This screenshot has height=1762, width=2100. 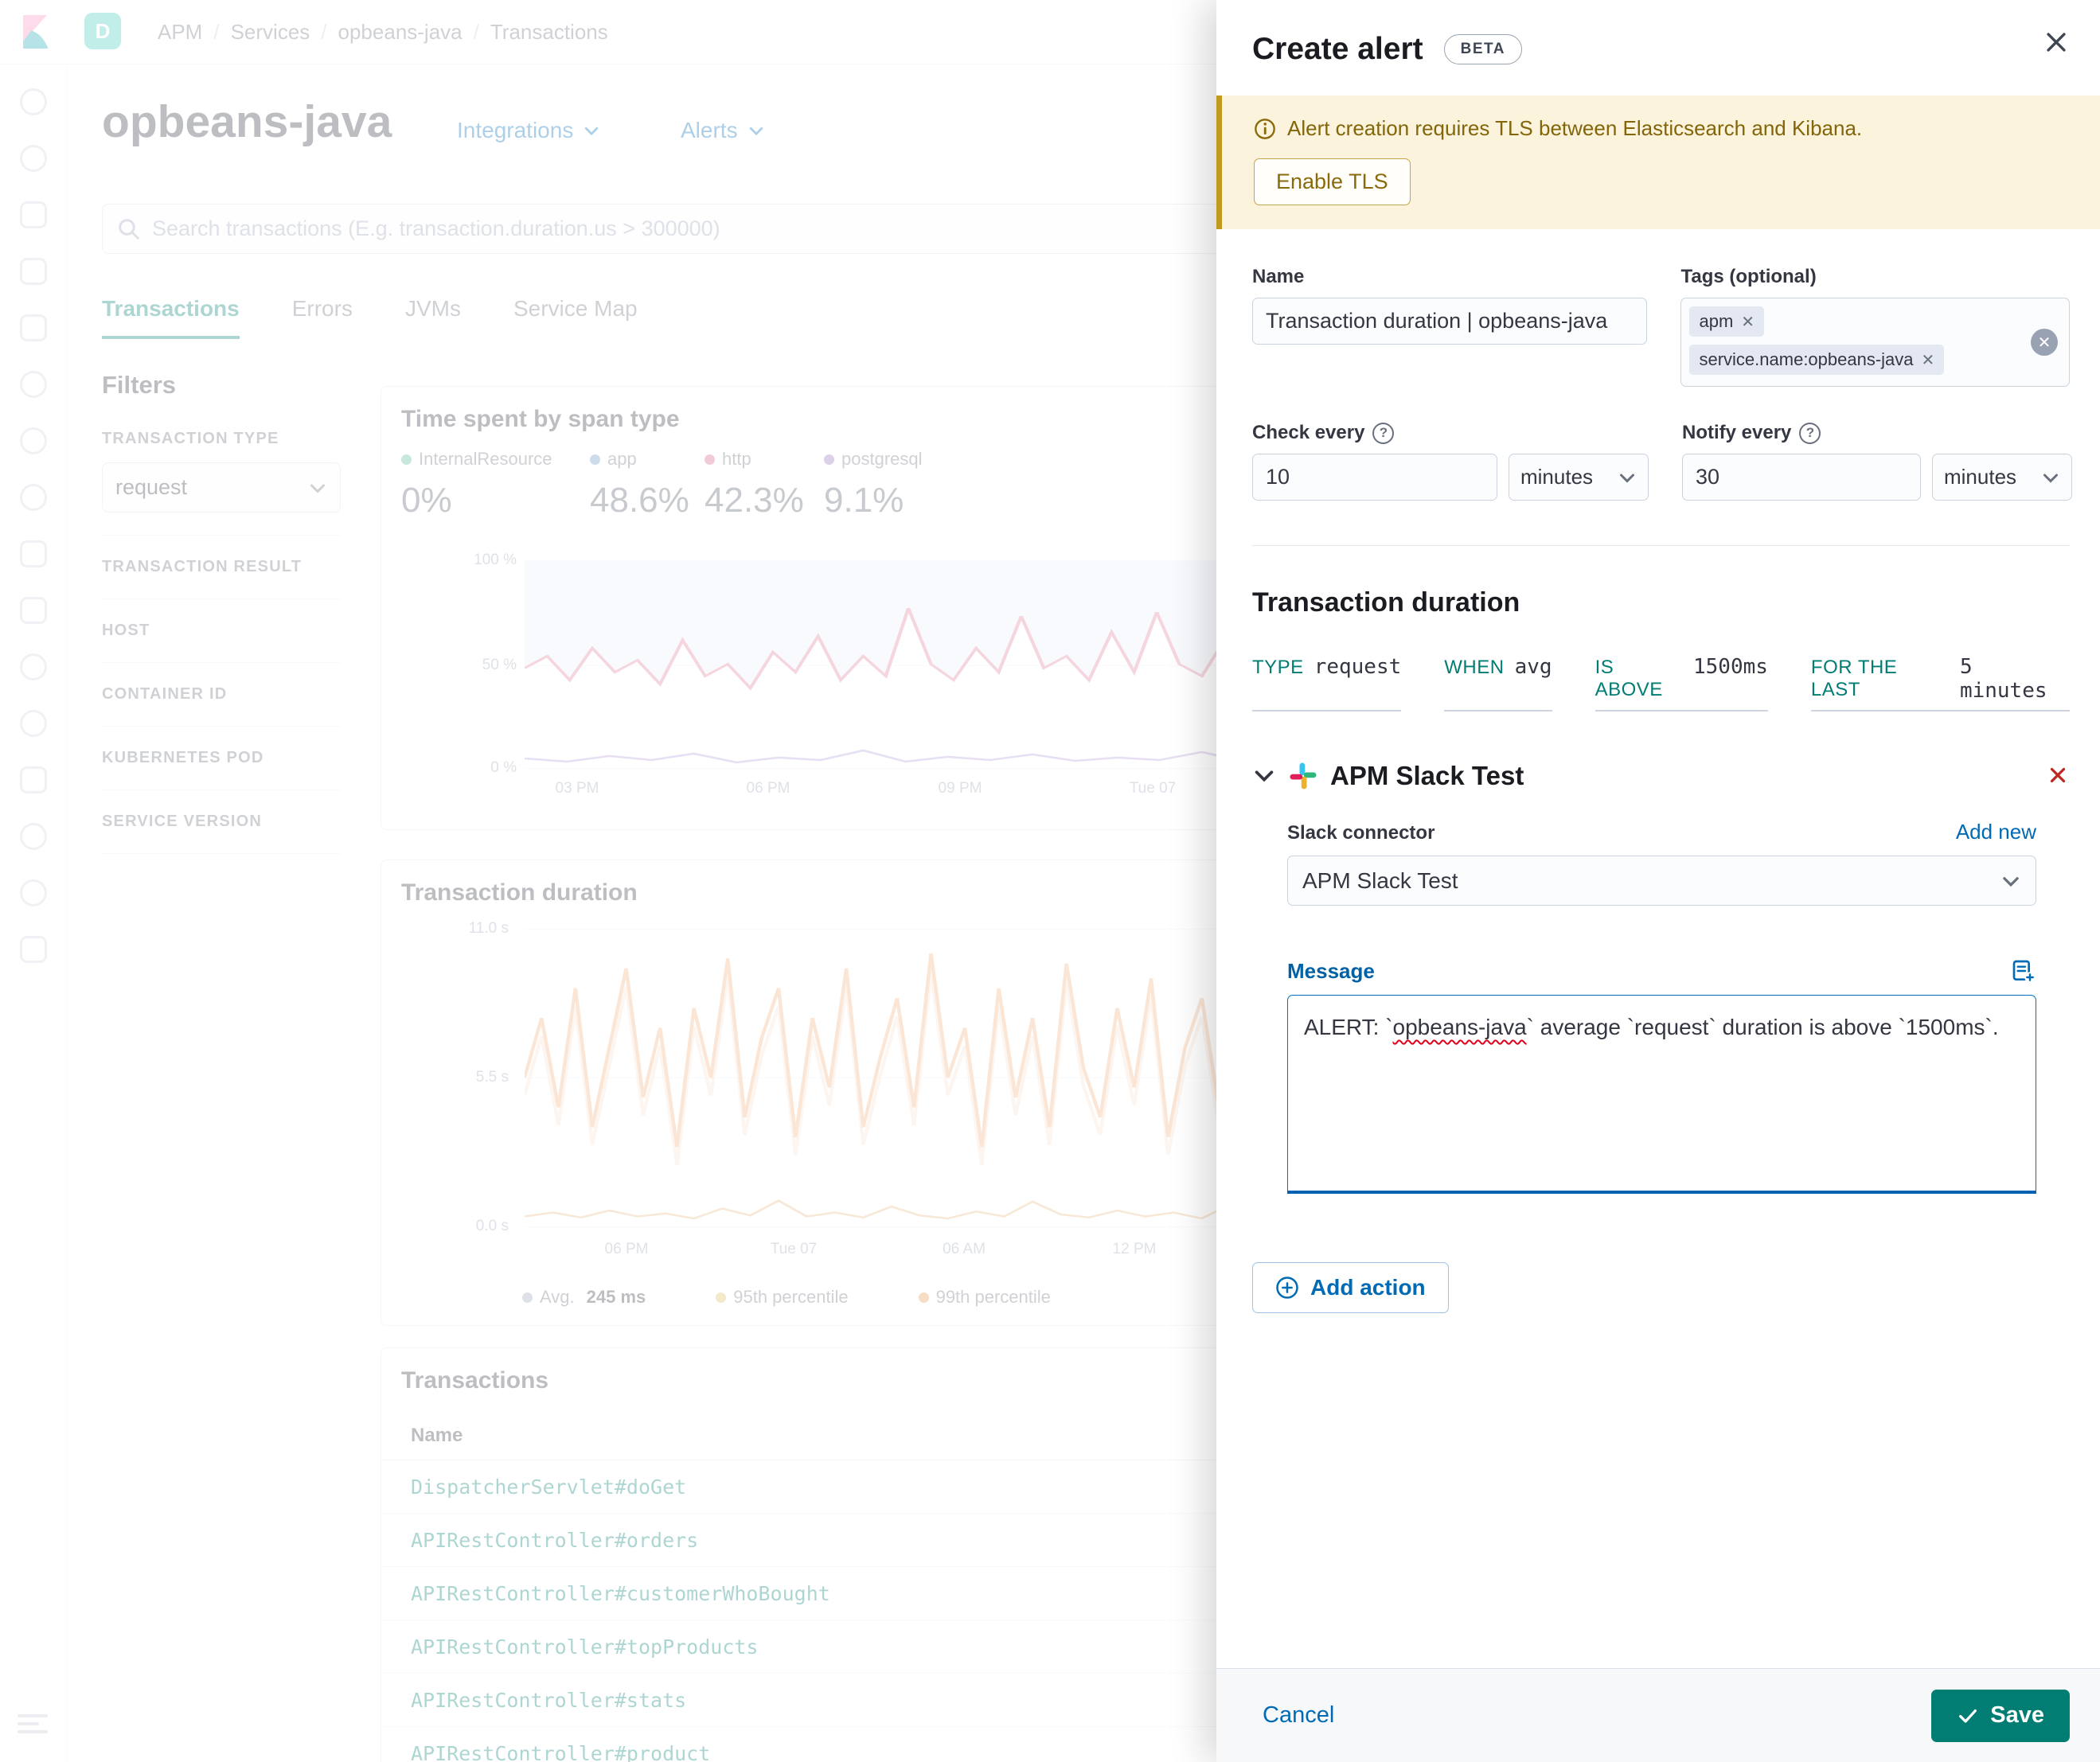 What do you see at coordinates (1374, 477) in the screenshot?
I see `check-every-input` at bounding box center [1374, 477].